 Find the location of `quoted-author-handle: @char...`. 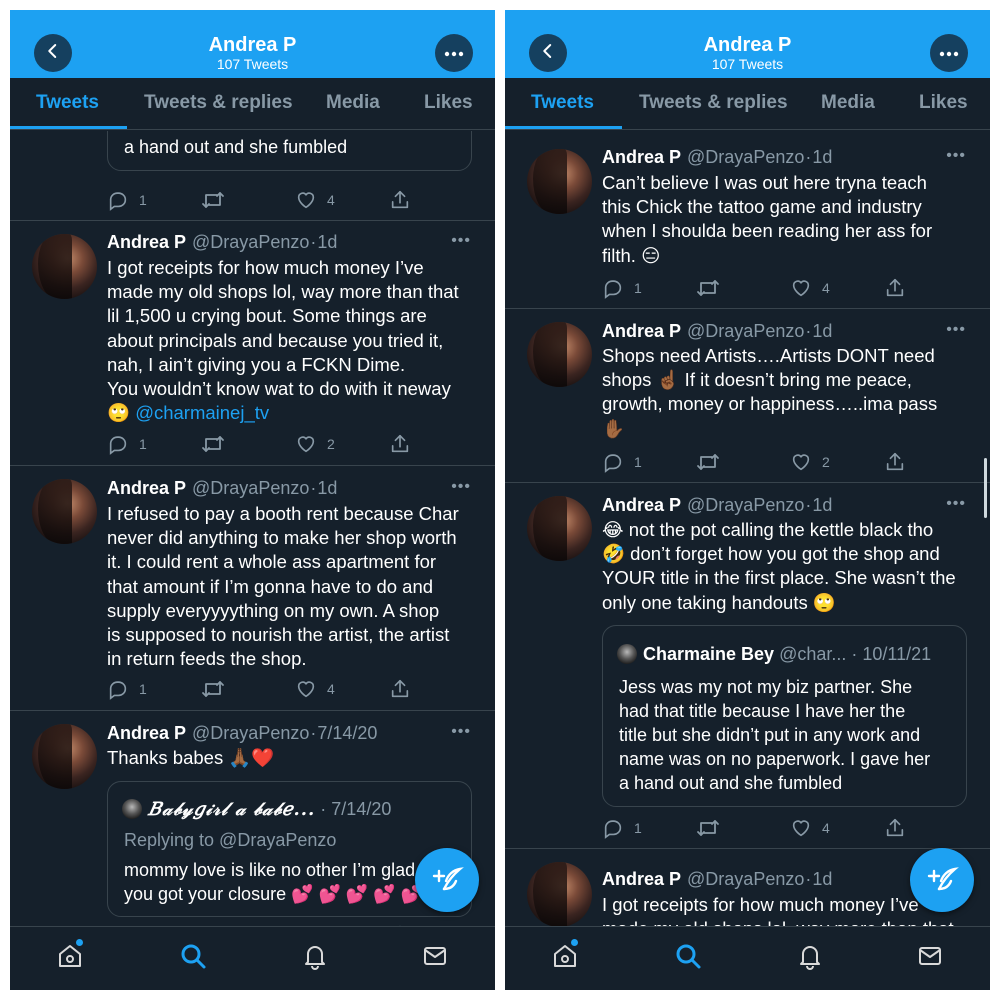

quoted-author-handle: @char... is located at coordinates (813, 654).